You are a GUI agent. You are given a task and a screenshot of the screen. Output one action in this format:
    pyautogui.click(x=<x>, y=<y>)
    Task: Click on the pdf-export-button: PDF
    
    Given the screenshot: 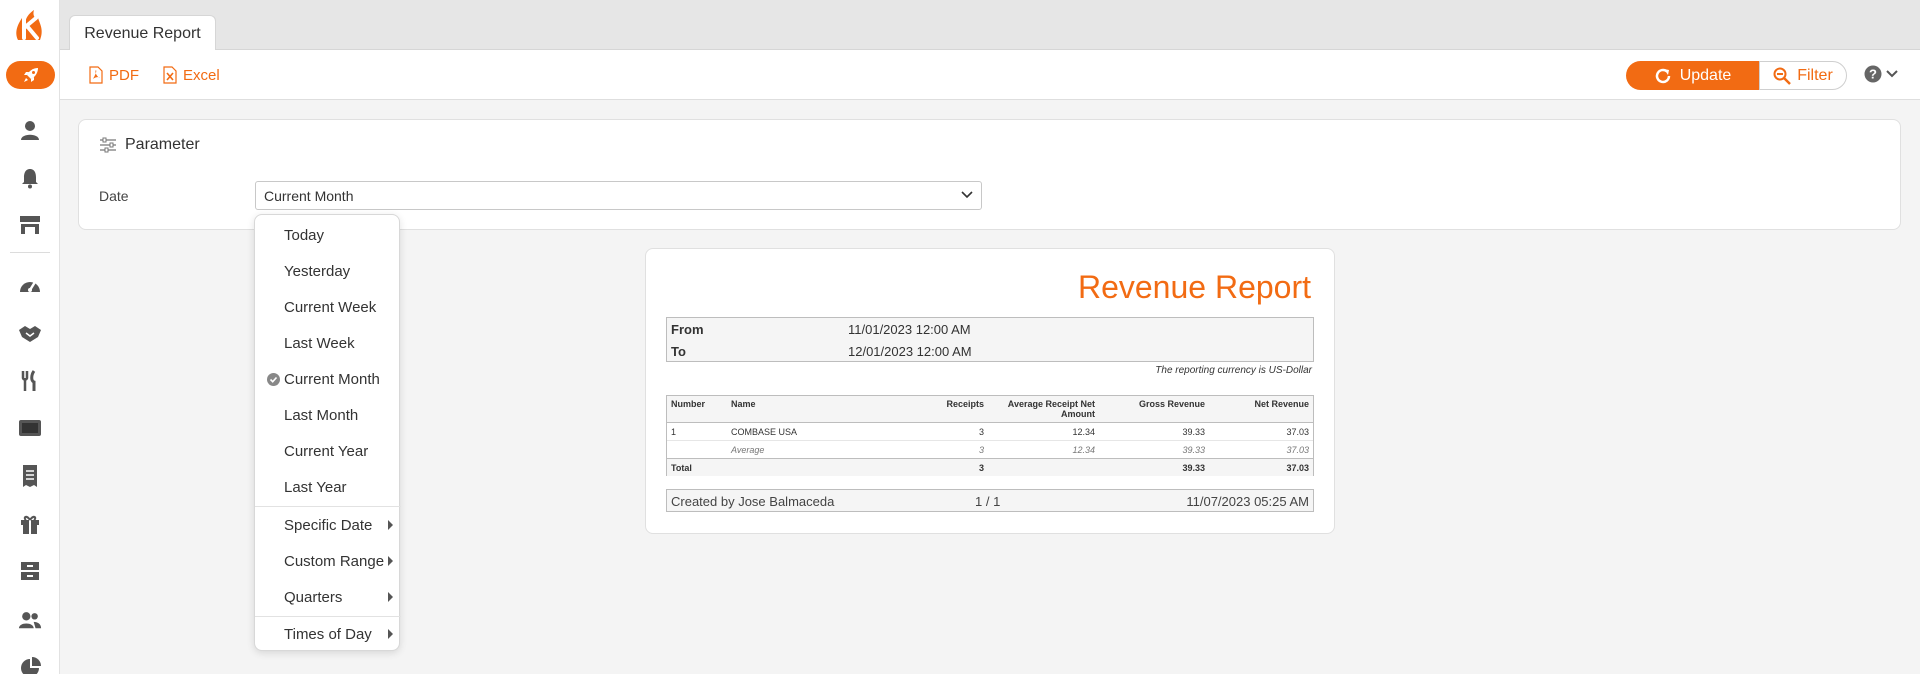 What is the action you would take?
    pyautogui.click(x=114, y=75)
    